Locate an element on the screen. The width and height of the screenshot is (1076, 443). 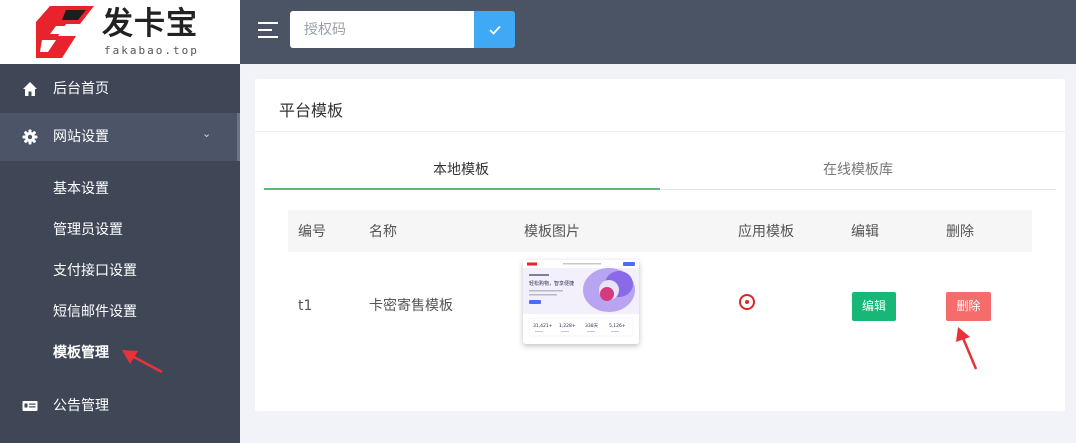
sidebar-item-label: 后台首页 is located at coordinates (81, 89).